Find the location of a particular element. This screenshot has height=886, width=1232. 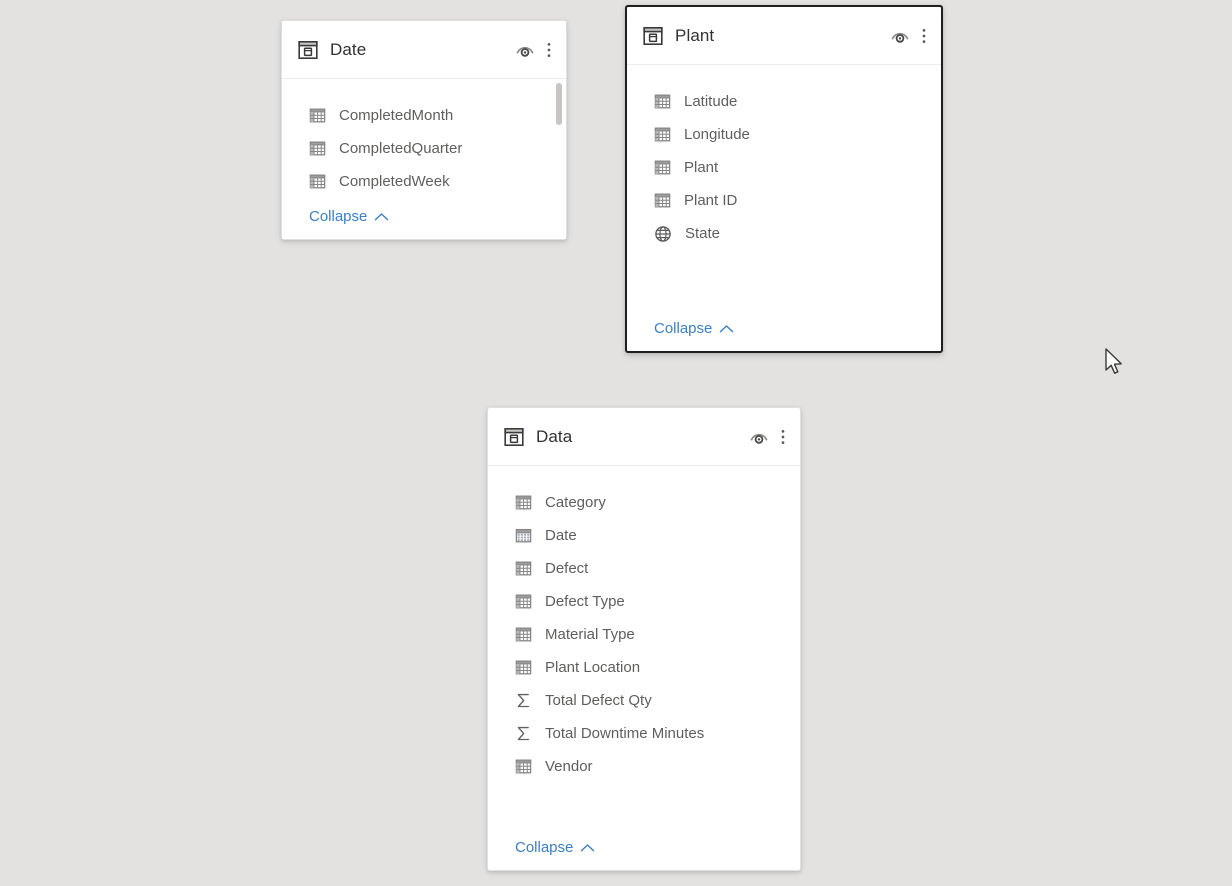

field-row: Defect Type is located at coordinates (644, 601).